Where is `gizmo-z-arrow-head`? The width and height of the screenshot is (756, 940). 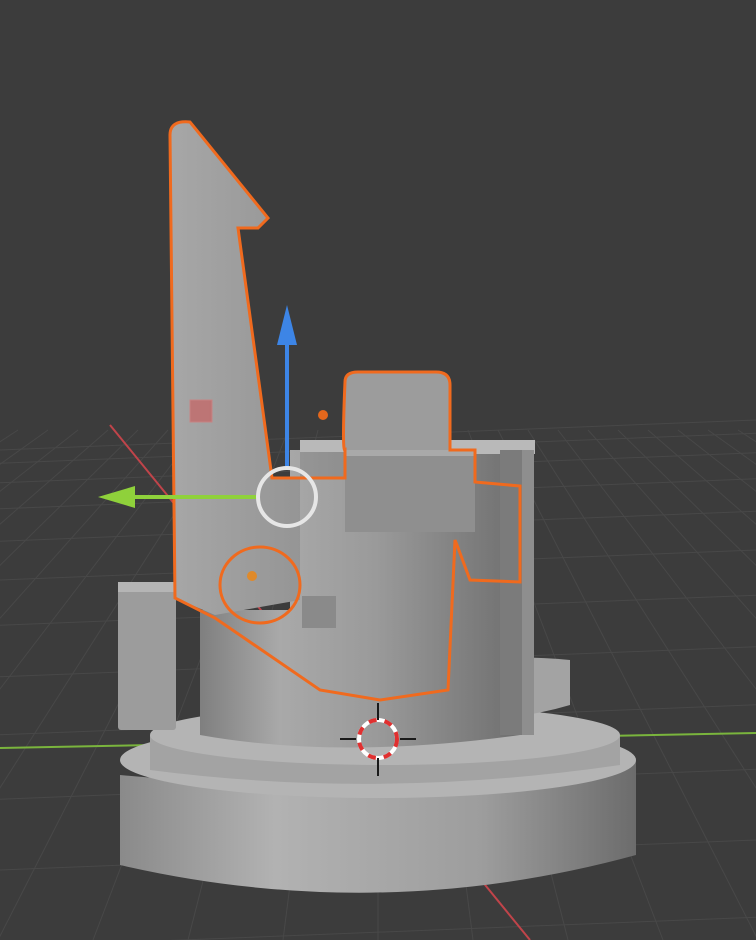
gizmo-z-arrow-head is located at coordinates (287, 325).